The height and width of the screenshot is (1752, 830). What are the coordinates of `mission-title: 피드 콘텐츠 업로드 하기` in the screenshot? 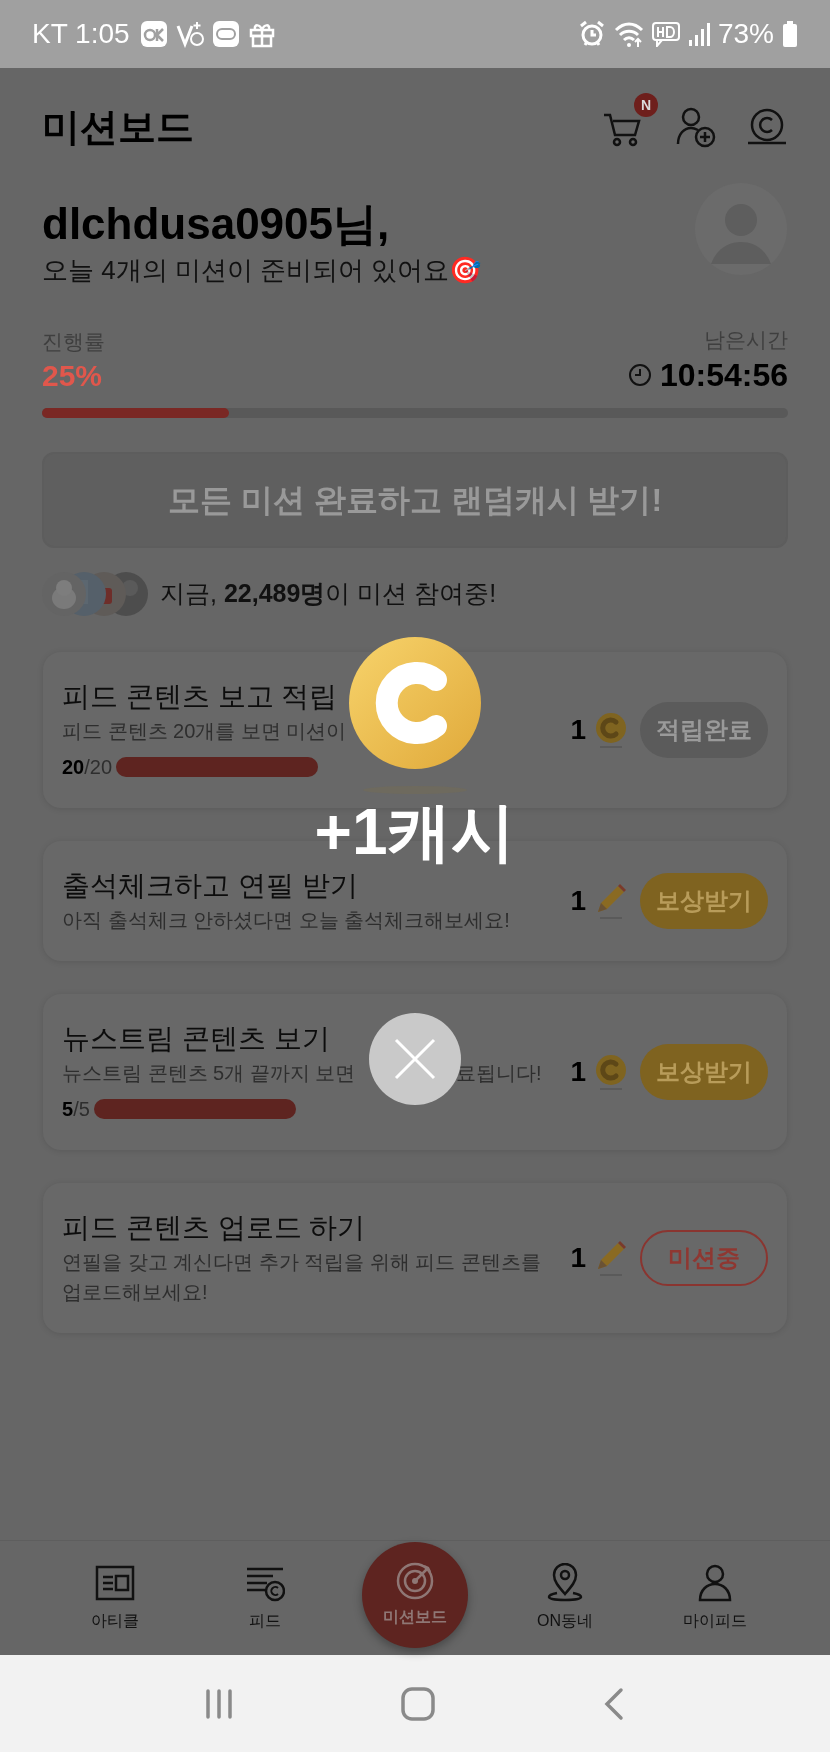 It's located at (214, 1227).